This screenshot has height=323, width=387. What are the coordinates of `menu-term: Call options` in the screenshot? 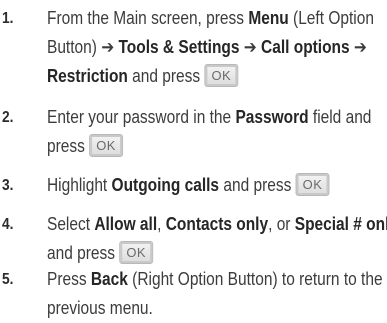 It's located at (305, 47).